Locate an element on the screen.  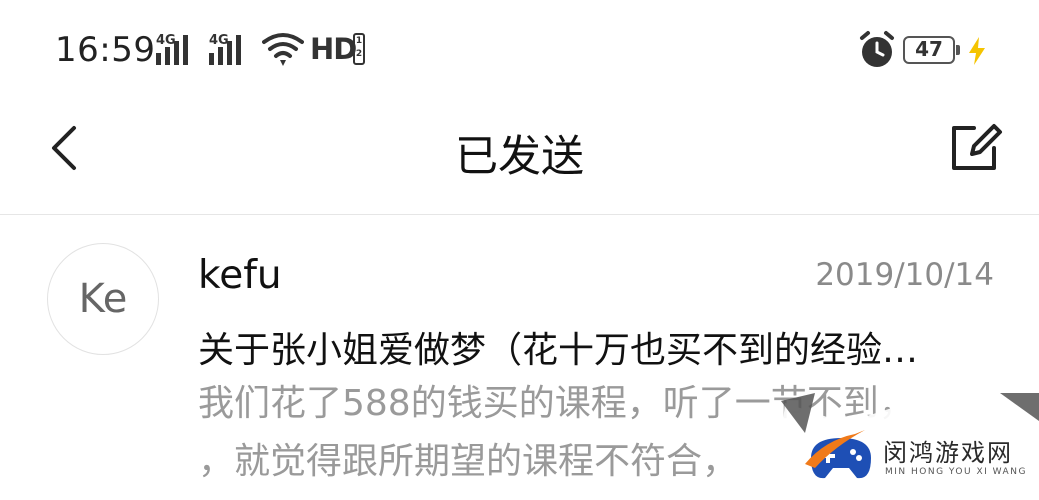
mail-sender: kefu is located at coordinates (240, 275).